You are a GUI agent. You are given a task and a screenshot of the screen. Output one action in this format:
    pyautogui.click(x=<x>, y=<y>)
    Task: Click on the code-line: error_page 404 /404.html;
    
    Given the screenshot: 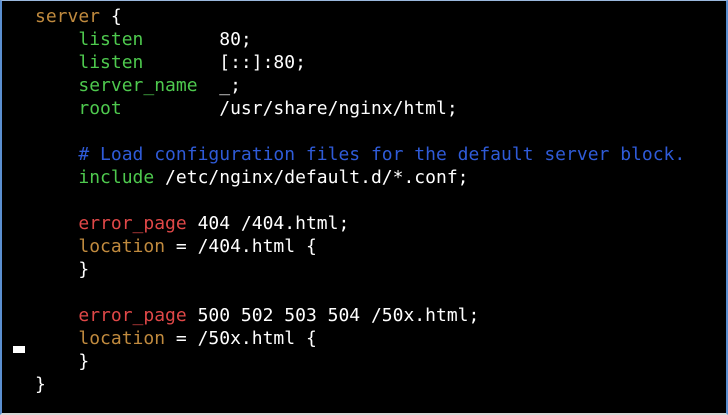 What is the action you would take?
    pyautogui.click(x=360, y=223)
    